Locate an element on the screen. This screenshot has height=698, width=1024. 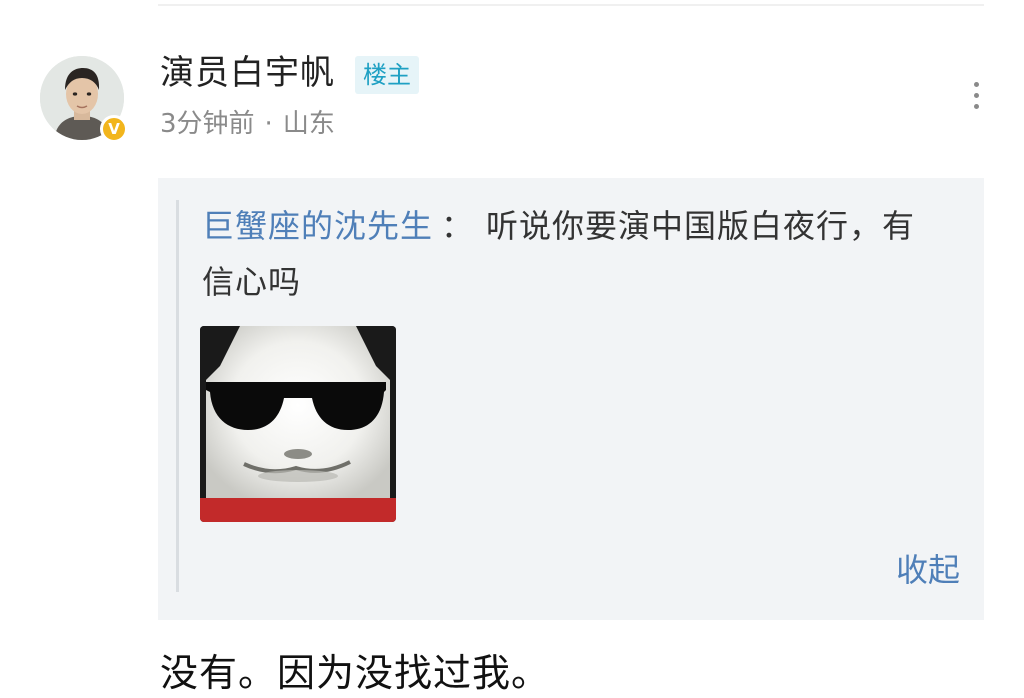
more-vertical-icon is located at coordinates (976, 98).